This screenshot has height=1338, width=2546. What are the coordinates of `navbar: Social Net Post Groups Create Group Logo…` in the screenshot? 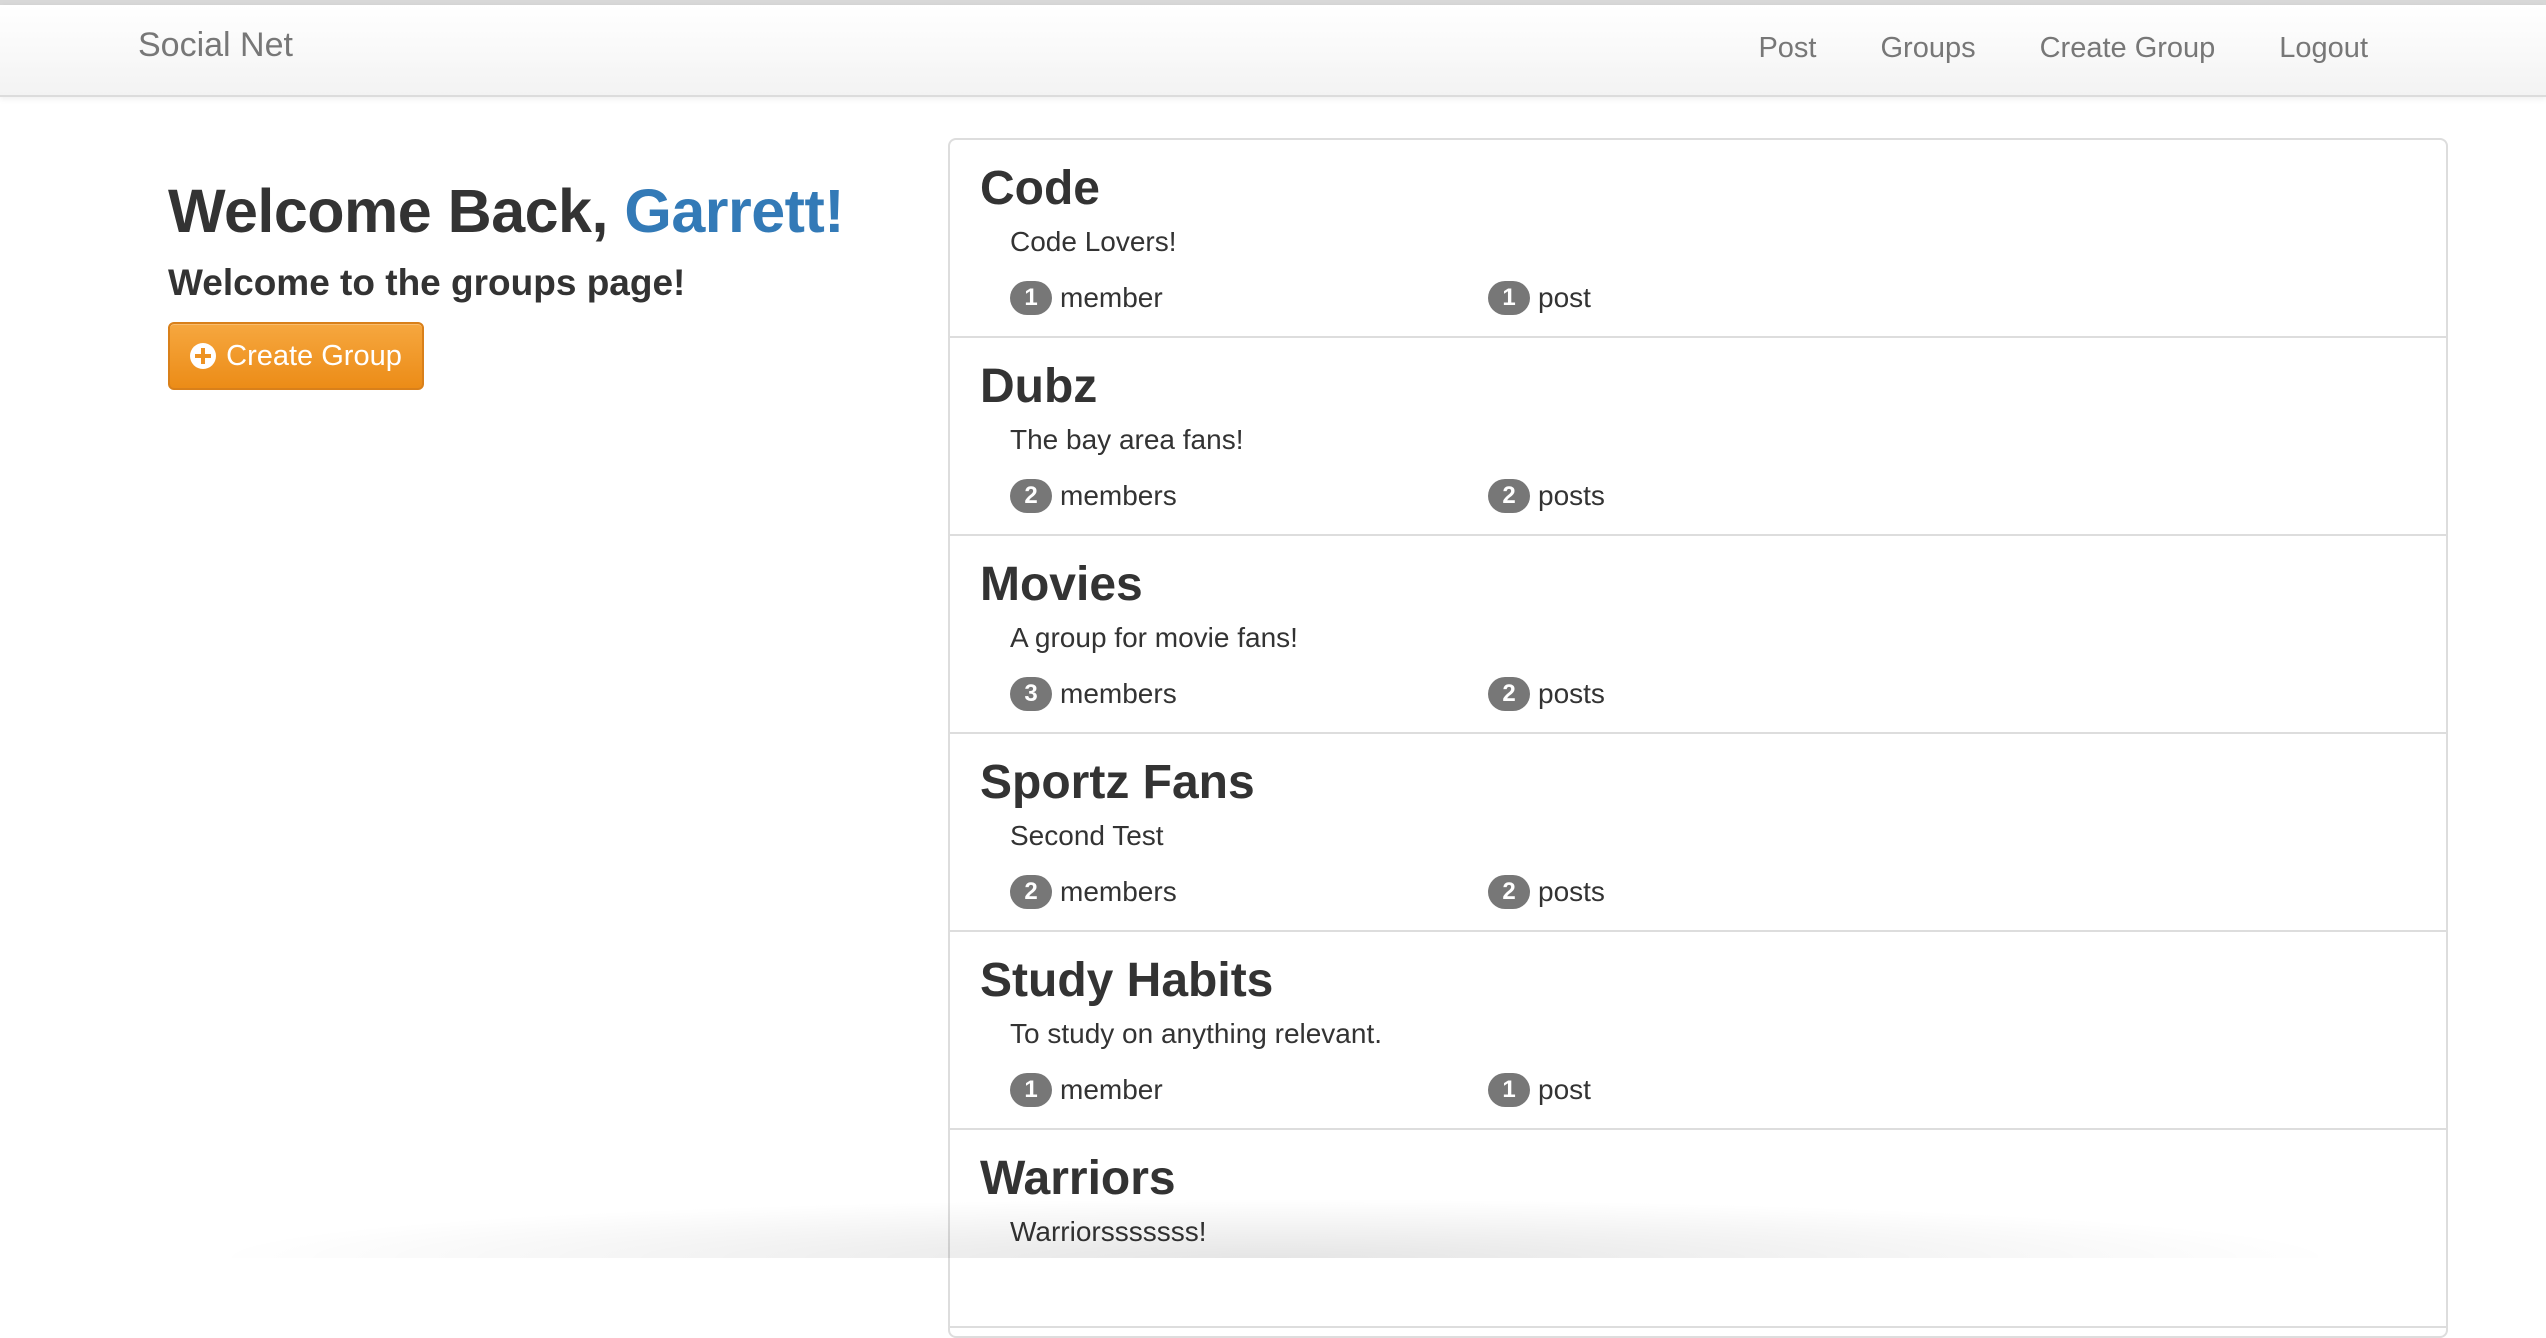 It's located at (1273, 51).